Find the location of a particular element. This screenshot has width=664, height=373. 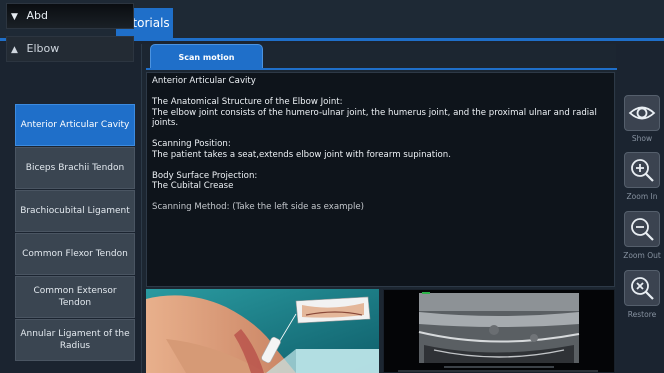

sidebar-item-label: Annular Ligament of the Radius is located at coordinates (75, 340).